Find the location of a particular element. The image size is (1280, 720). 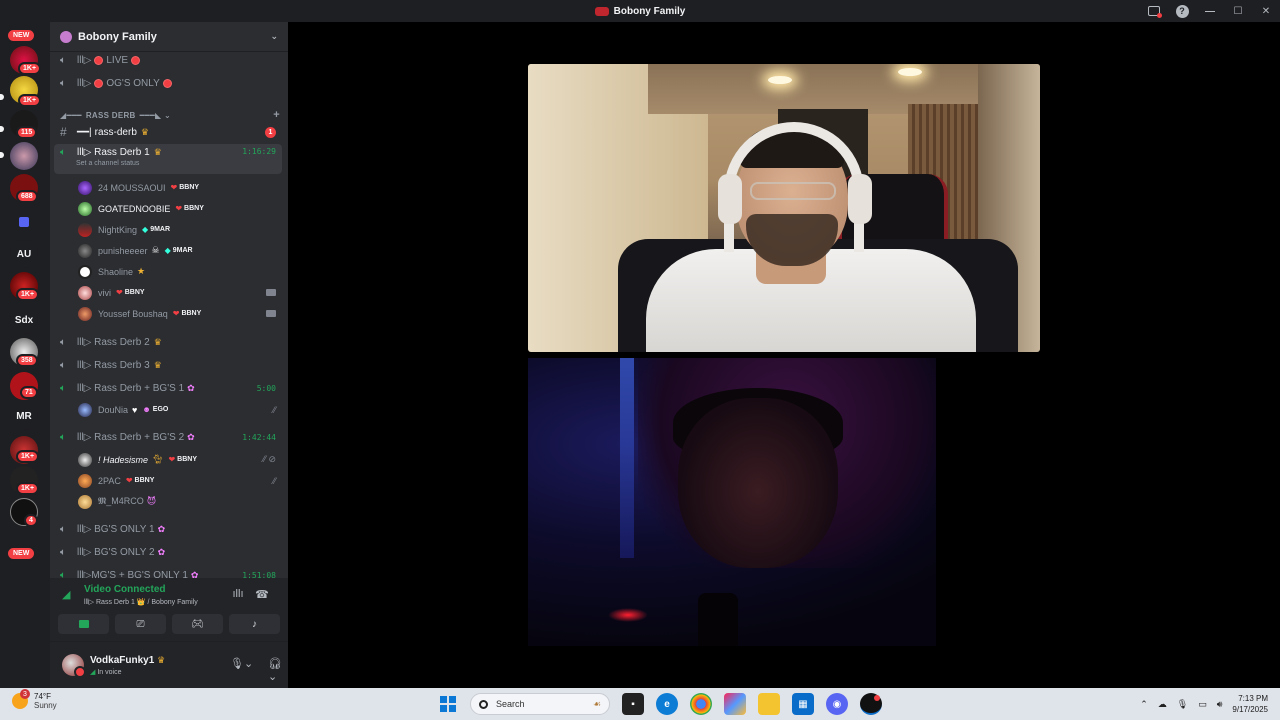

file-explorer-icon is located at coordinates (769, 704).